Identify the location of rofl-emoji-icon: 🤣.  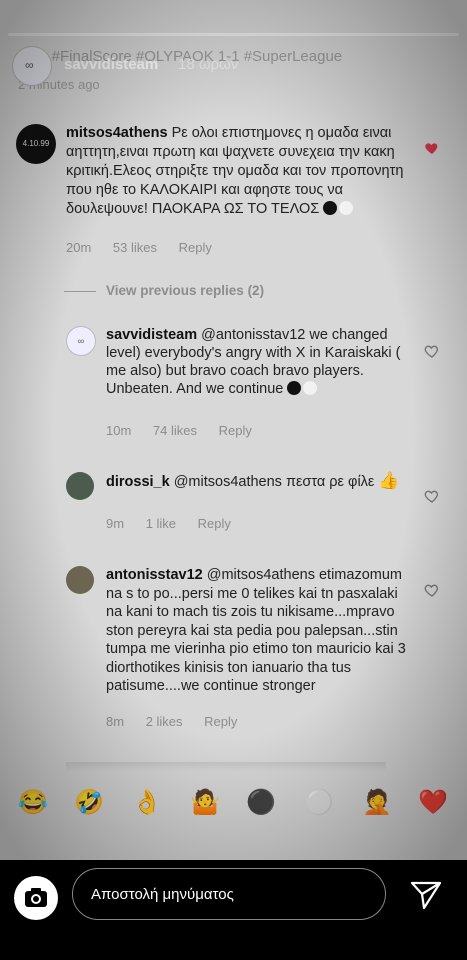
(89, 803).